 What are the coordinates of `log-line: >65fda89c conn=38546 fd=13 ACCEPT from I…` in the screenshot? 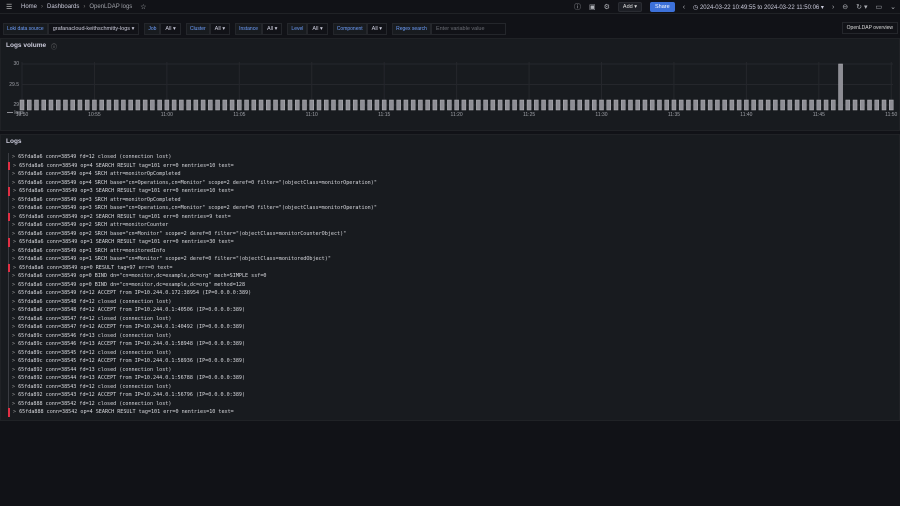 It's located at (192, 344).